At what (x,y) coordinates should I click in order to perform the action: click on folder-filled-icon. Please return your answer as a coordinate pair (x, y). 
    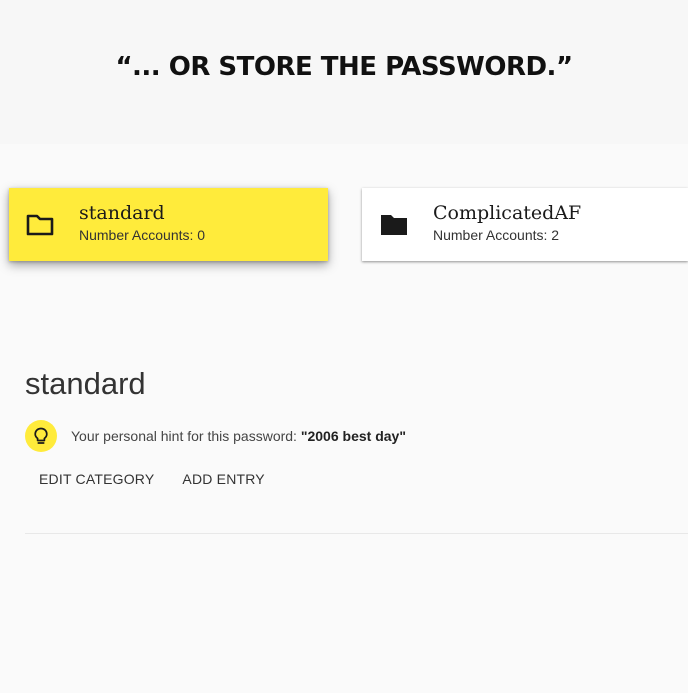
    Looking at the image, I should click on (394, 225).